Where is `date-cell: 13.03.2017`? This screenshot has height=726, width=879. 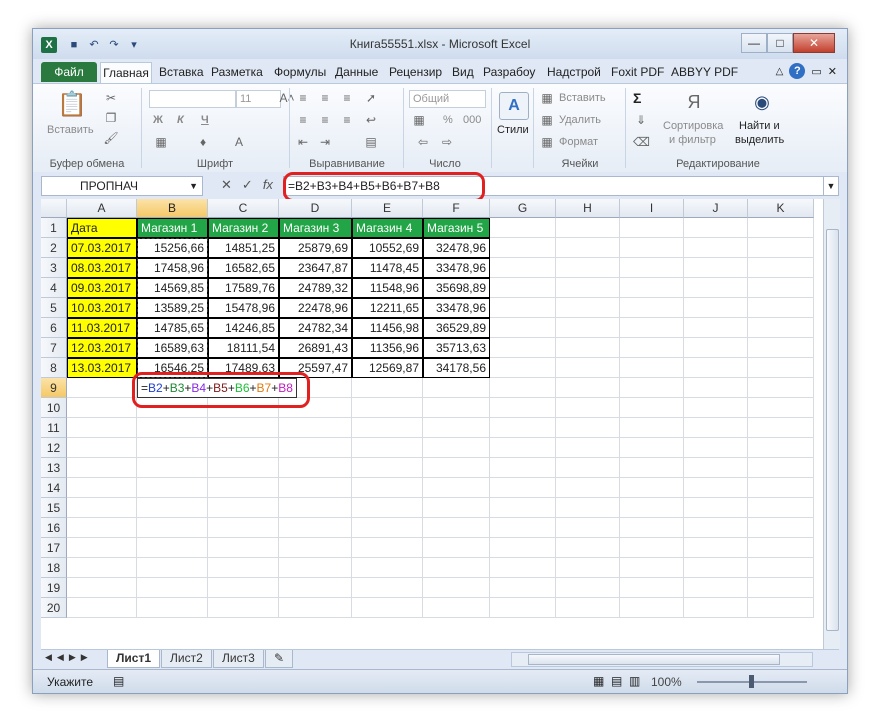 date-cell: 13.03.2017 is located at coordinates (102, 368).